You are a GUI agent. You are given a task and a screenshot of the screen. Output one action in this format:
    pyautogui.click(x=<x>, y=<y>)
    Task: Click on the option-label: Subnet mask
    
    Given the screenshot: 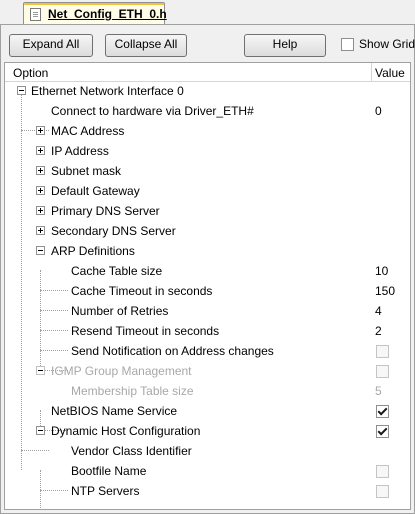 What is the action you would take?
    pyautogui.click(x=86, y=171)
    